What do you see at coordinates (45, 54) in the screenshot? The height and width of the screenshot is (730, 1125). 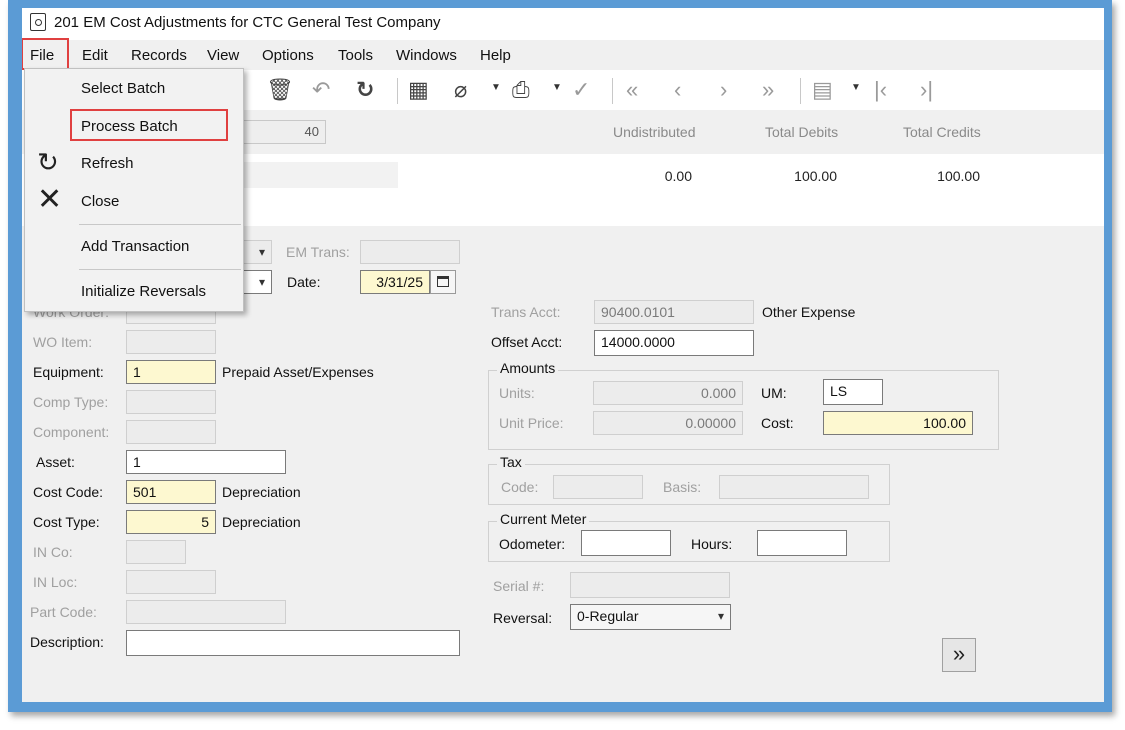 I see `file-menu-highlight` at bounding box center [45, 54].